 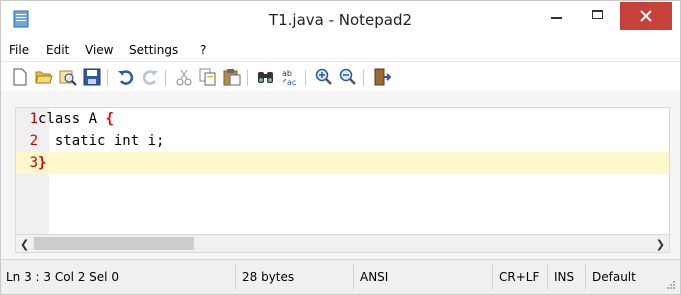 I want to click on open-folder-icon, so click(x=44, y=77).